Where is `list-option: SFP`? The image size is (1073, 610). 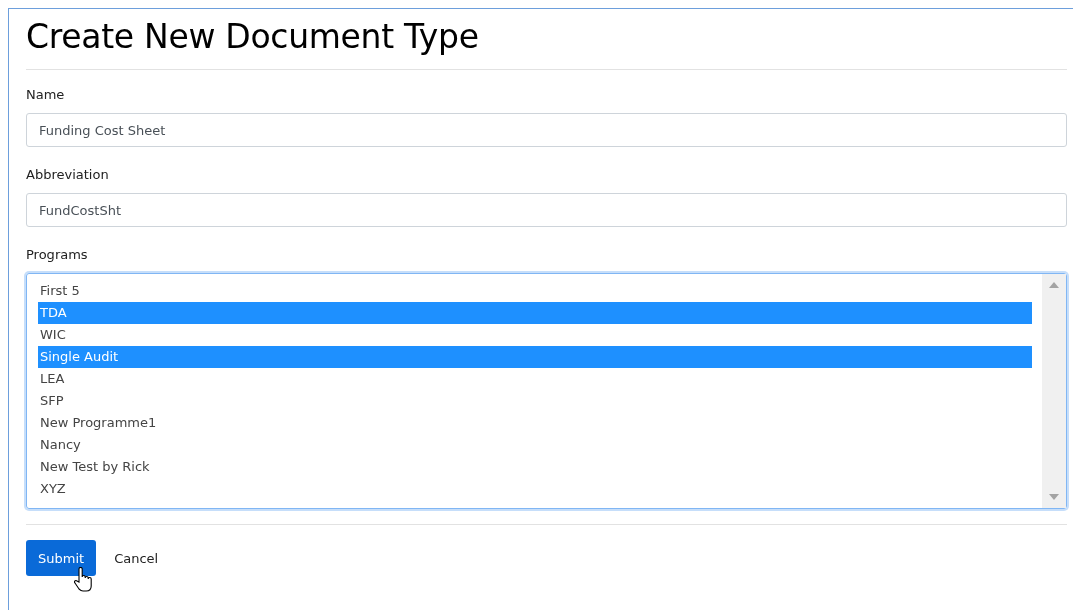 list-option: SFP is located at coordinates (535, 401).